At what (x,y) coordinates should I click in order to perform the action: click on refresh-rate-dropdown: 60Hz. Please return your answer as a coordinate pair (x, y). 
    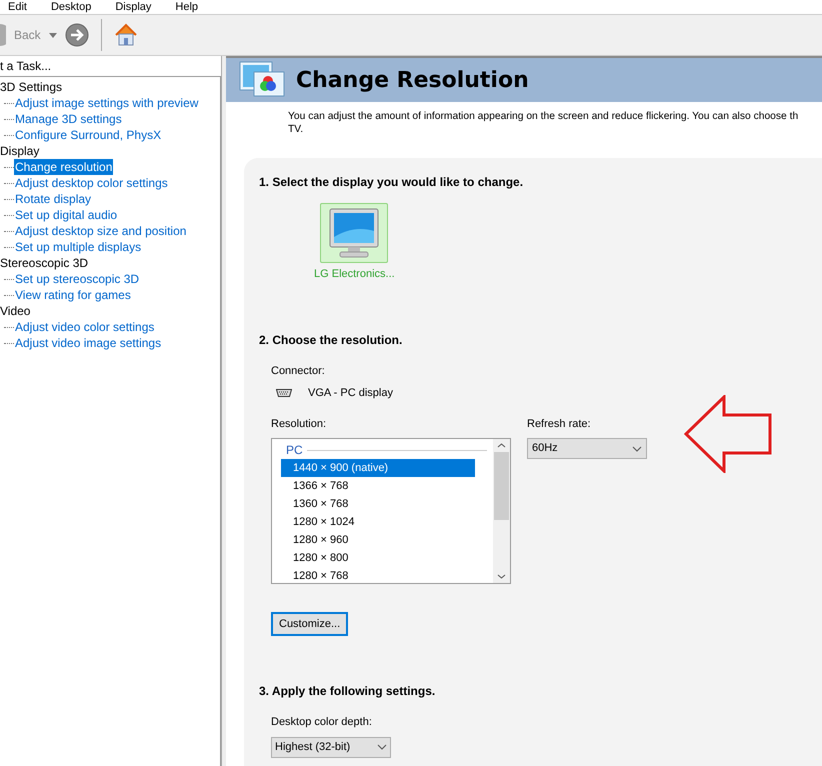
    Looking at the image, I should click on (587, 448).